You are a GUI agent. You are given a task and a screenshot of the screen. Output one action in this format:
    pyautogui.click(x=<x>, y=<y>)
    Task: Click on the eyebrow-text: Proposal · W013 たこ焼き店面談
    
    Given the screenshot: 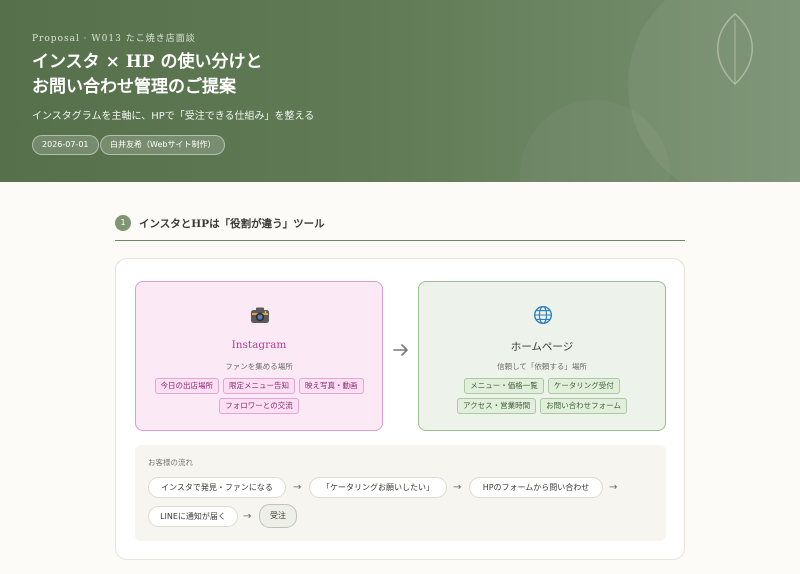 What is the action you would take?
    pyautogui.click(x=114, y=39)
    